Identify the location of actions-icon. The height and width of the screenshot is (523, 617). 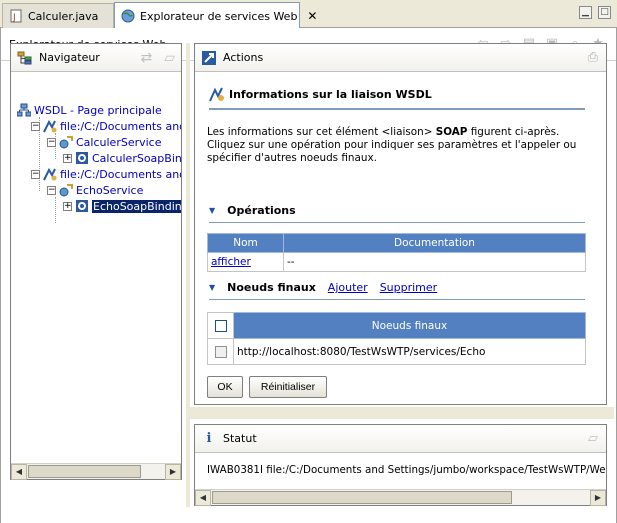
(209, 57).